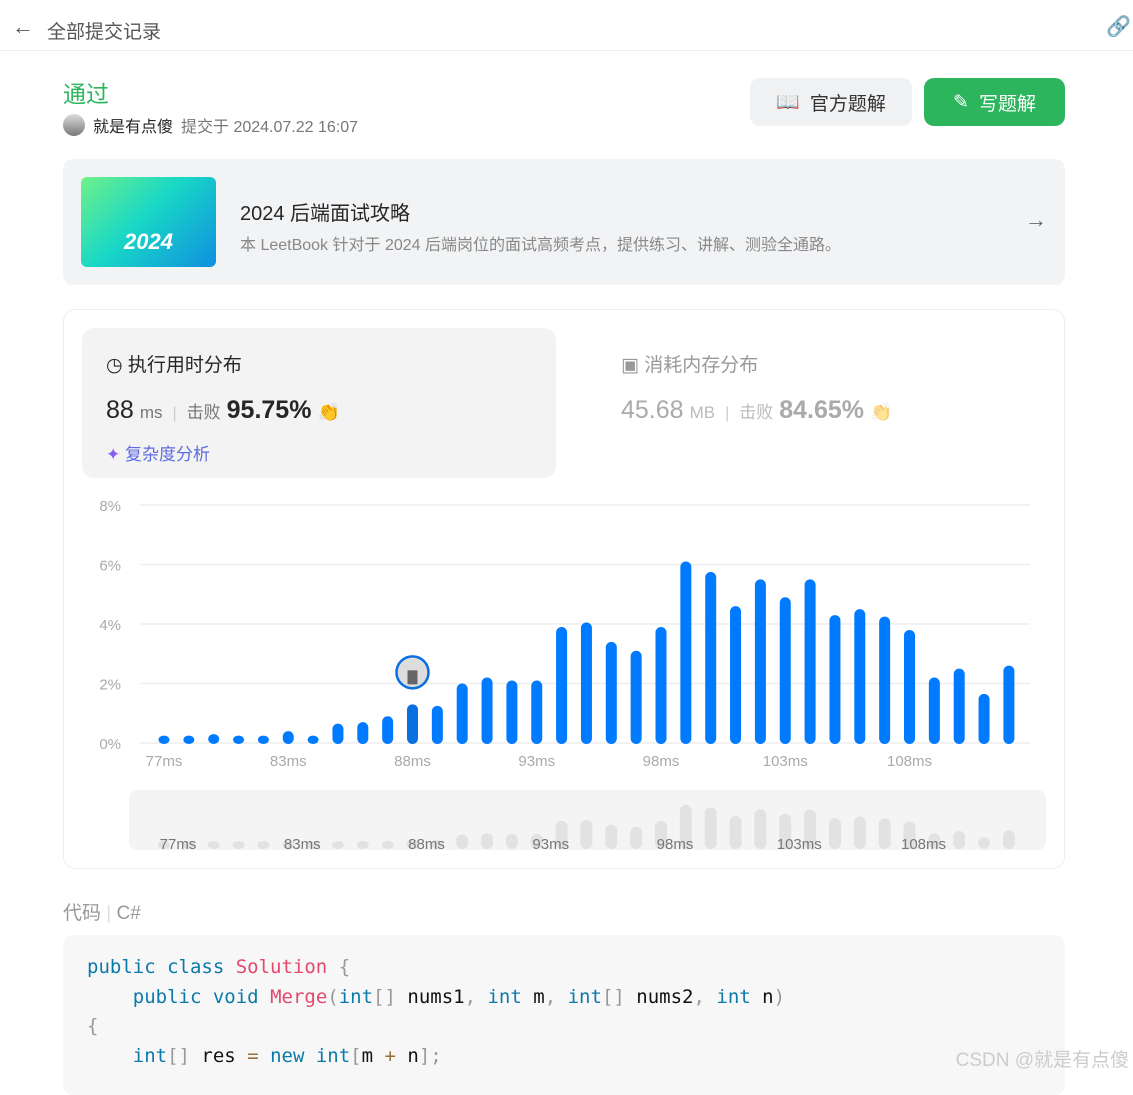 The image size is (1133, 1095). I want to click on overview-tick-label: 103ms, so click(799, 844).